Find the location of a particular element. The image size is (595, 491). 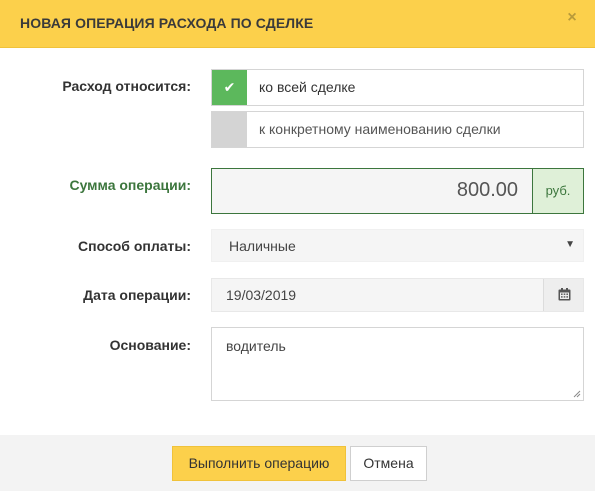

payment-method-label: Способ оплаты: is located at coordinates (134, 246).